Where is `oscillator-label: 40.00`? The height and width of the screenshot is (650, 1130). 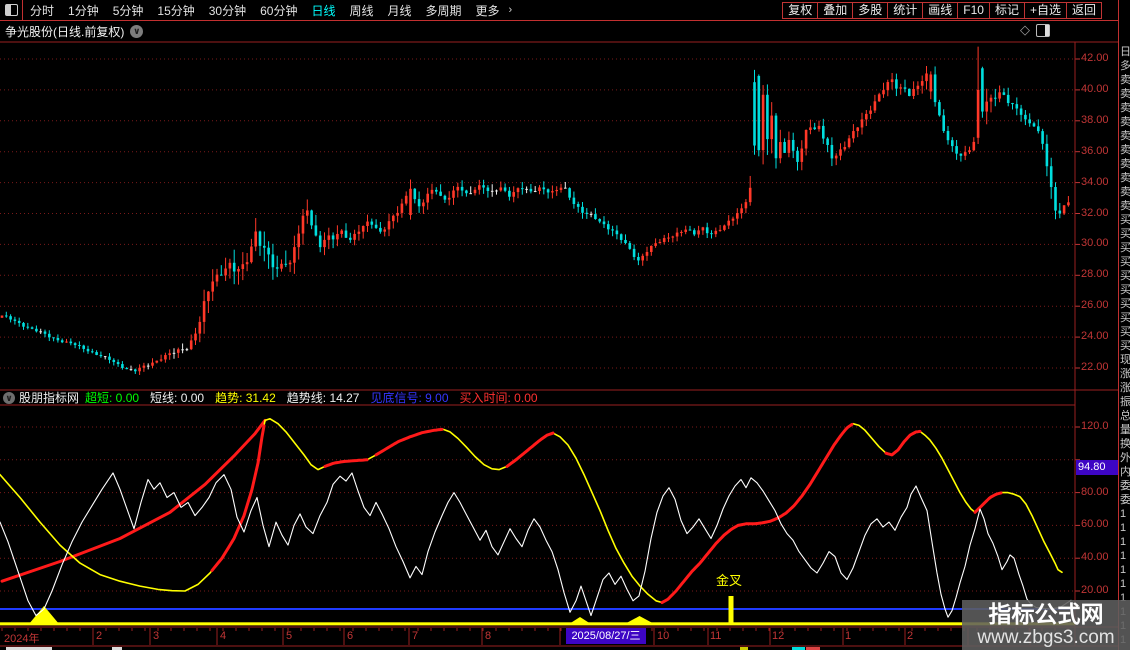 oscillator-label: 40.00 is located at coordinates (1095, 557).